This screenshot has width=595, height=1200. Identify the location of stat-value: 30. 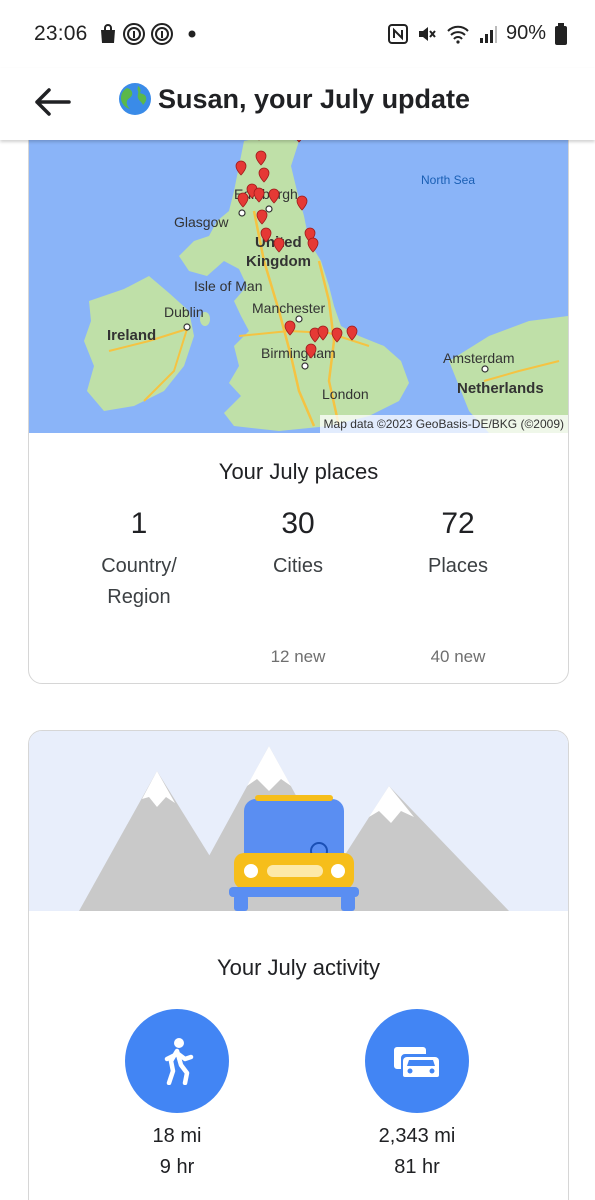
(298, 523).